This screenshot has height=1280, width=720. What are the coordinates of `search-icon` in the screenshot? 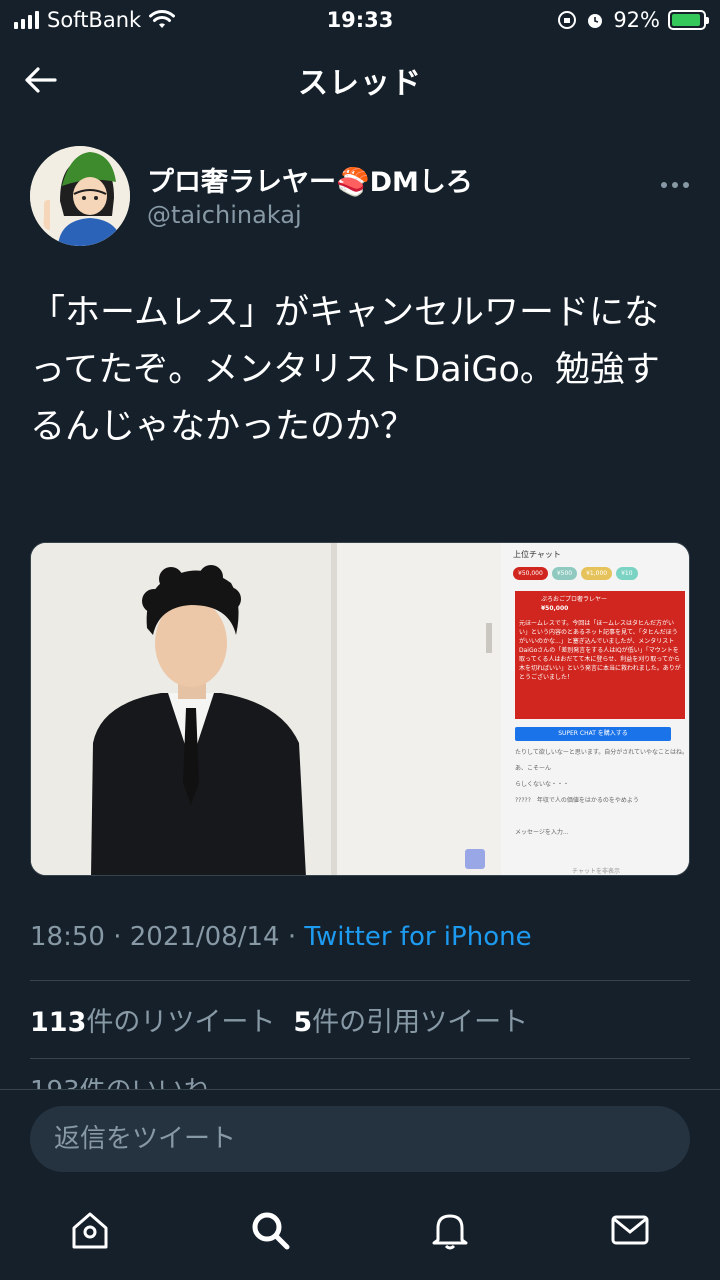 It's located at (271, 1231).